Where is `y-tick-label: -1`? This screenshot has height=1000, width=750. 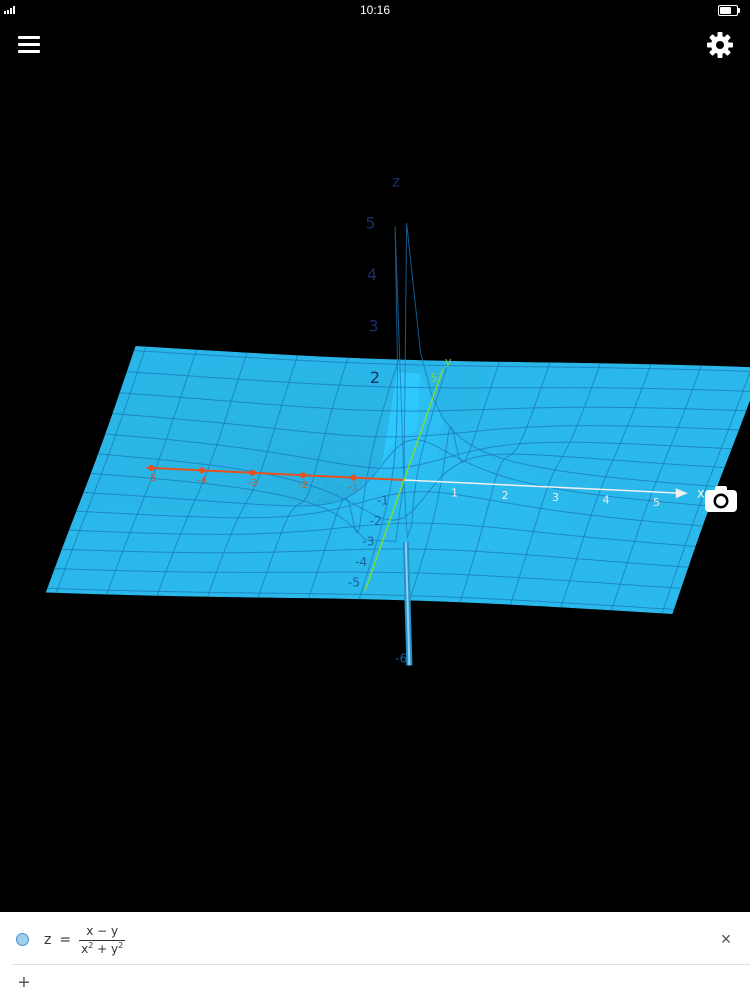 y-tick-label: -1 is located at coordinates (383, 501).